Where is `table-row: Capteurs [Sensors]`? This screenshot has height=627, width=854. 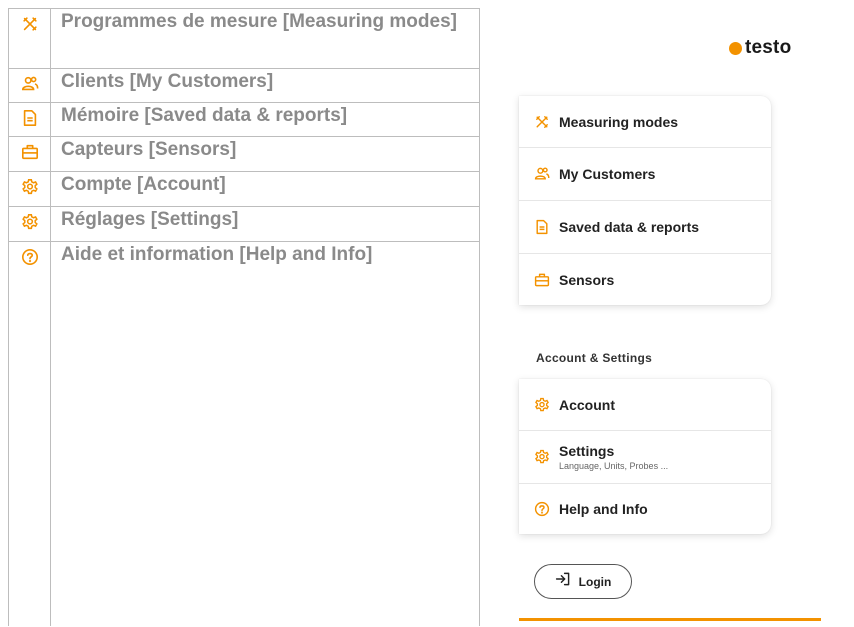 table-row: Capteurs [Sensors] is located at coordinates (244, 154).